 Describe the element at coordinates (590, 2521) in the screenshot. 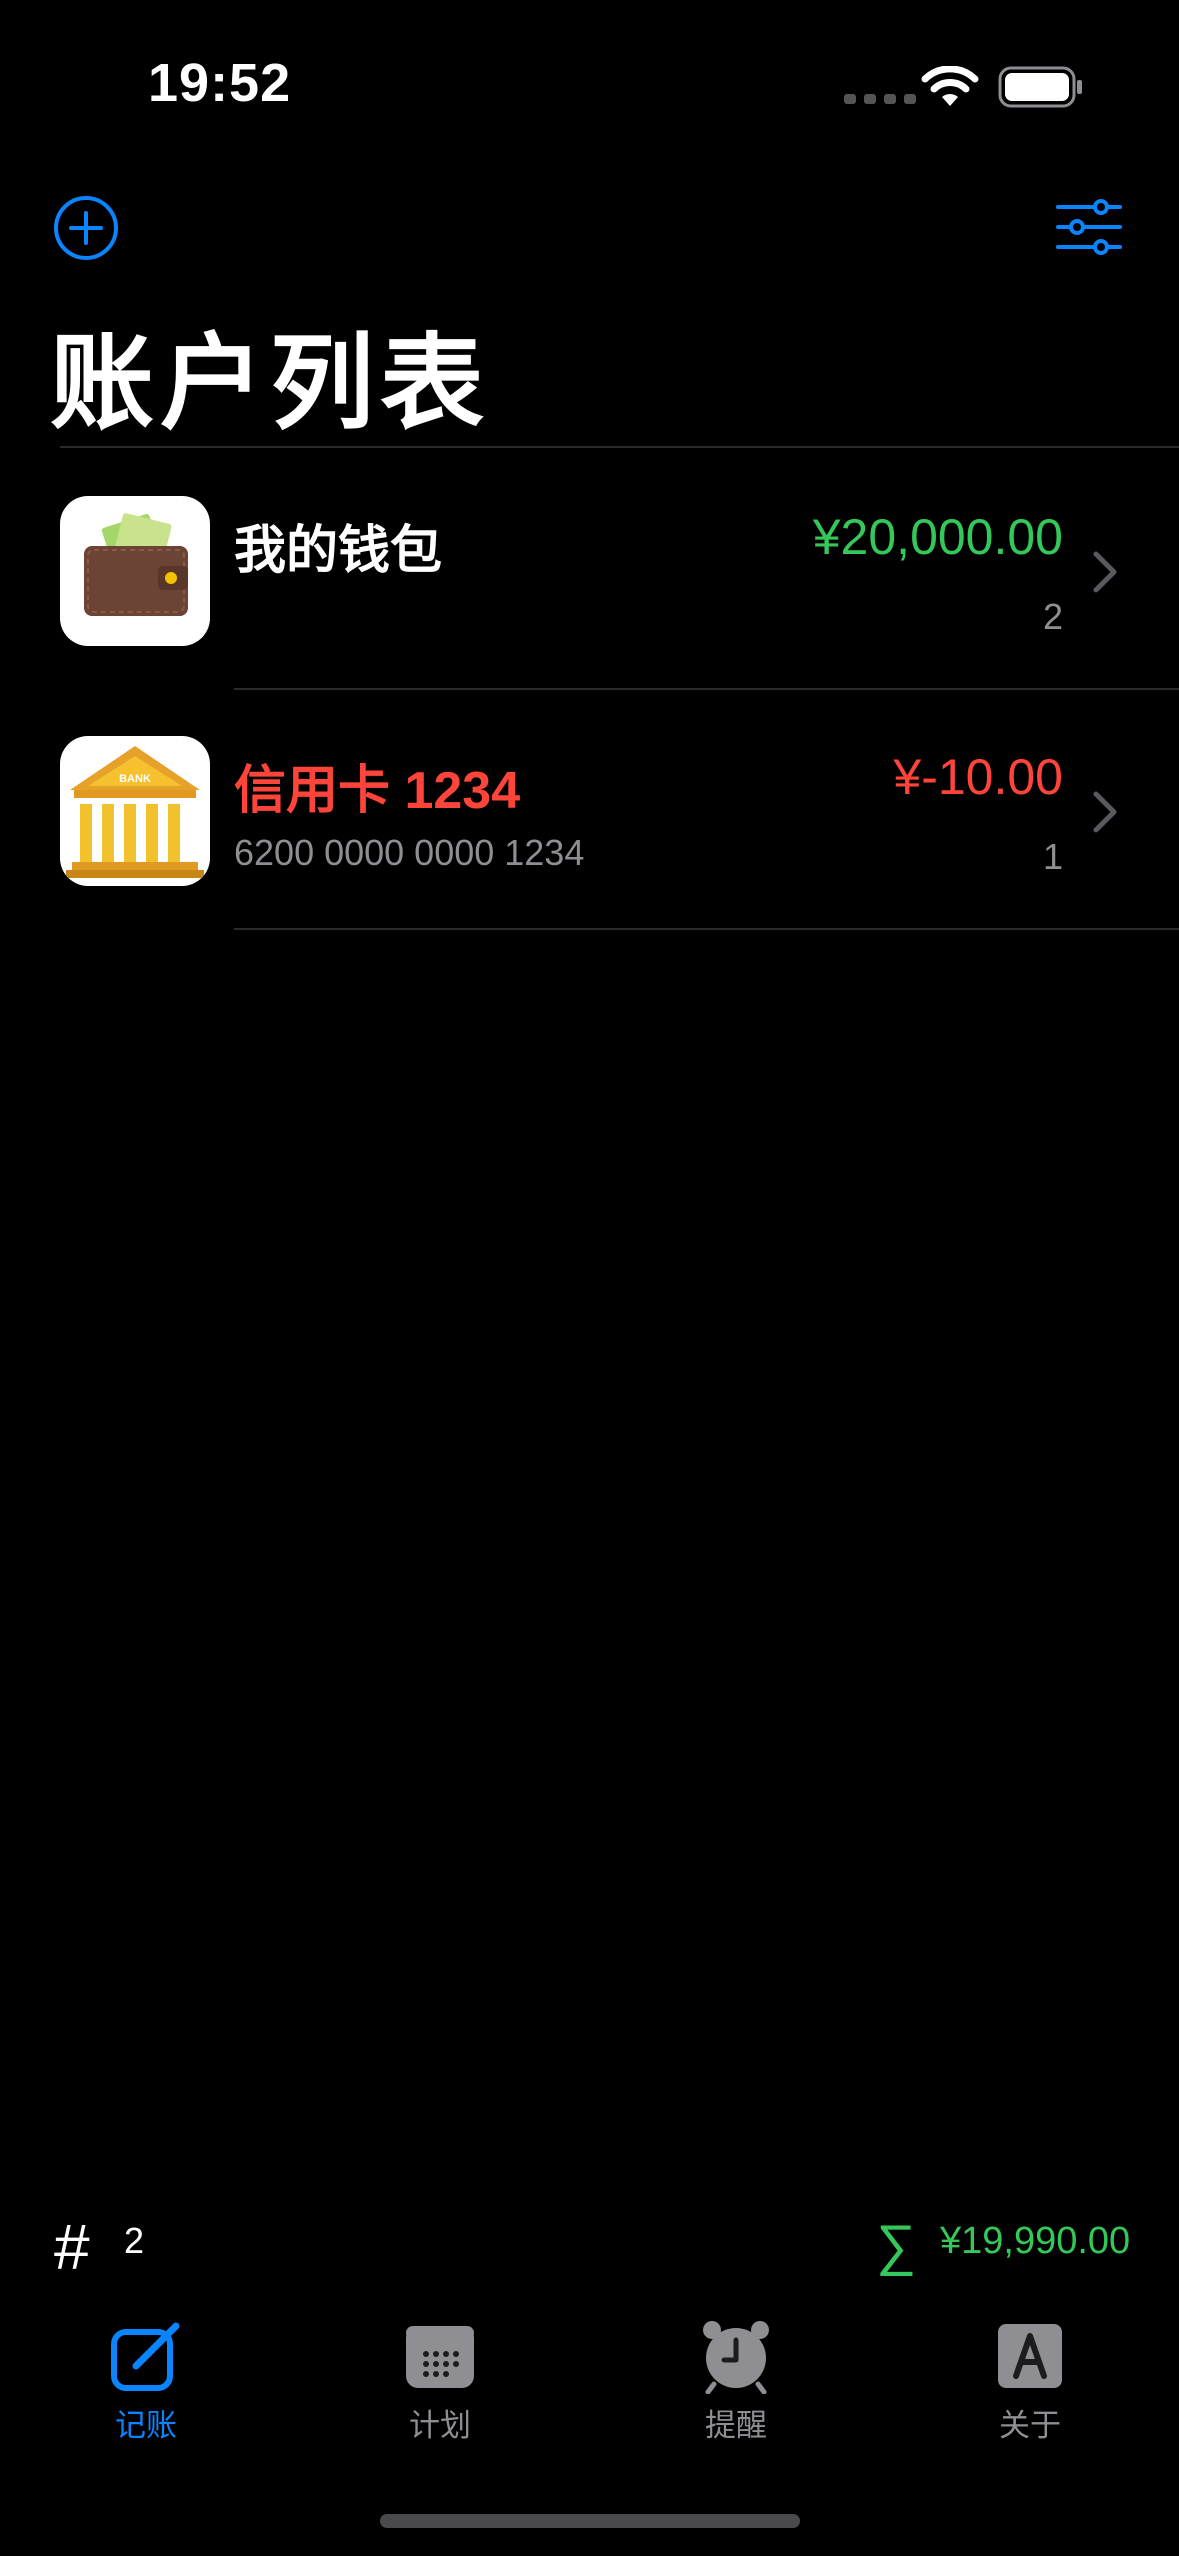

I see `home-indicator` at that location.